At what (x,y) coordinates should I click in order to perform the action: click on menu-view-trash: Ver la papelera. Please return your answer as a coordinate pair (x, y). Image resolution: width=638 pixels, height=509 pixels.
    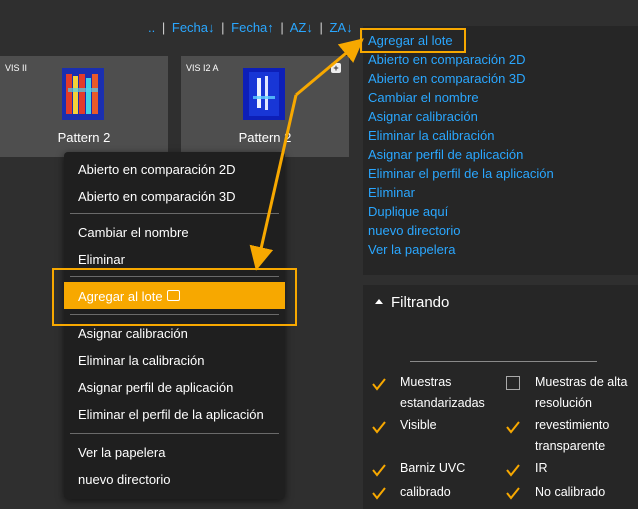
    Looking at the image, I should click on (121, 452).